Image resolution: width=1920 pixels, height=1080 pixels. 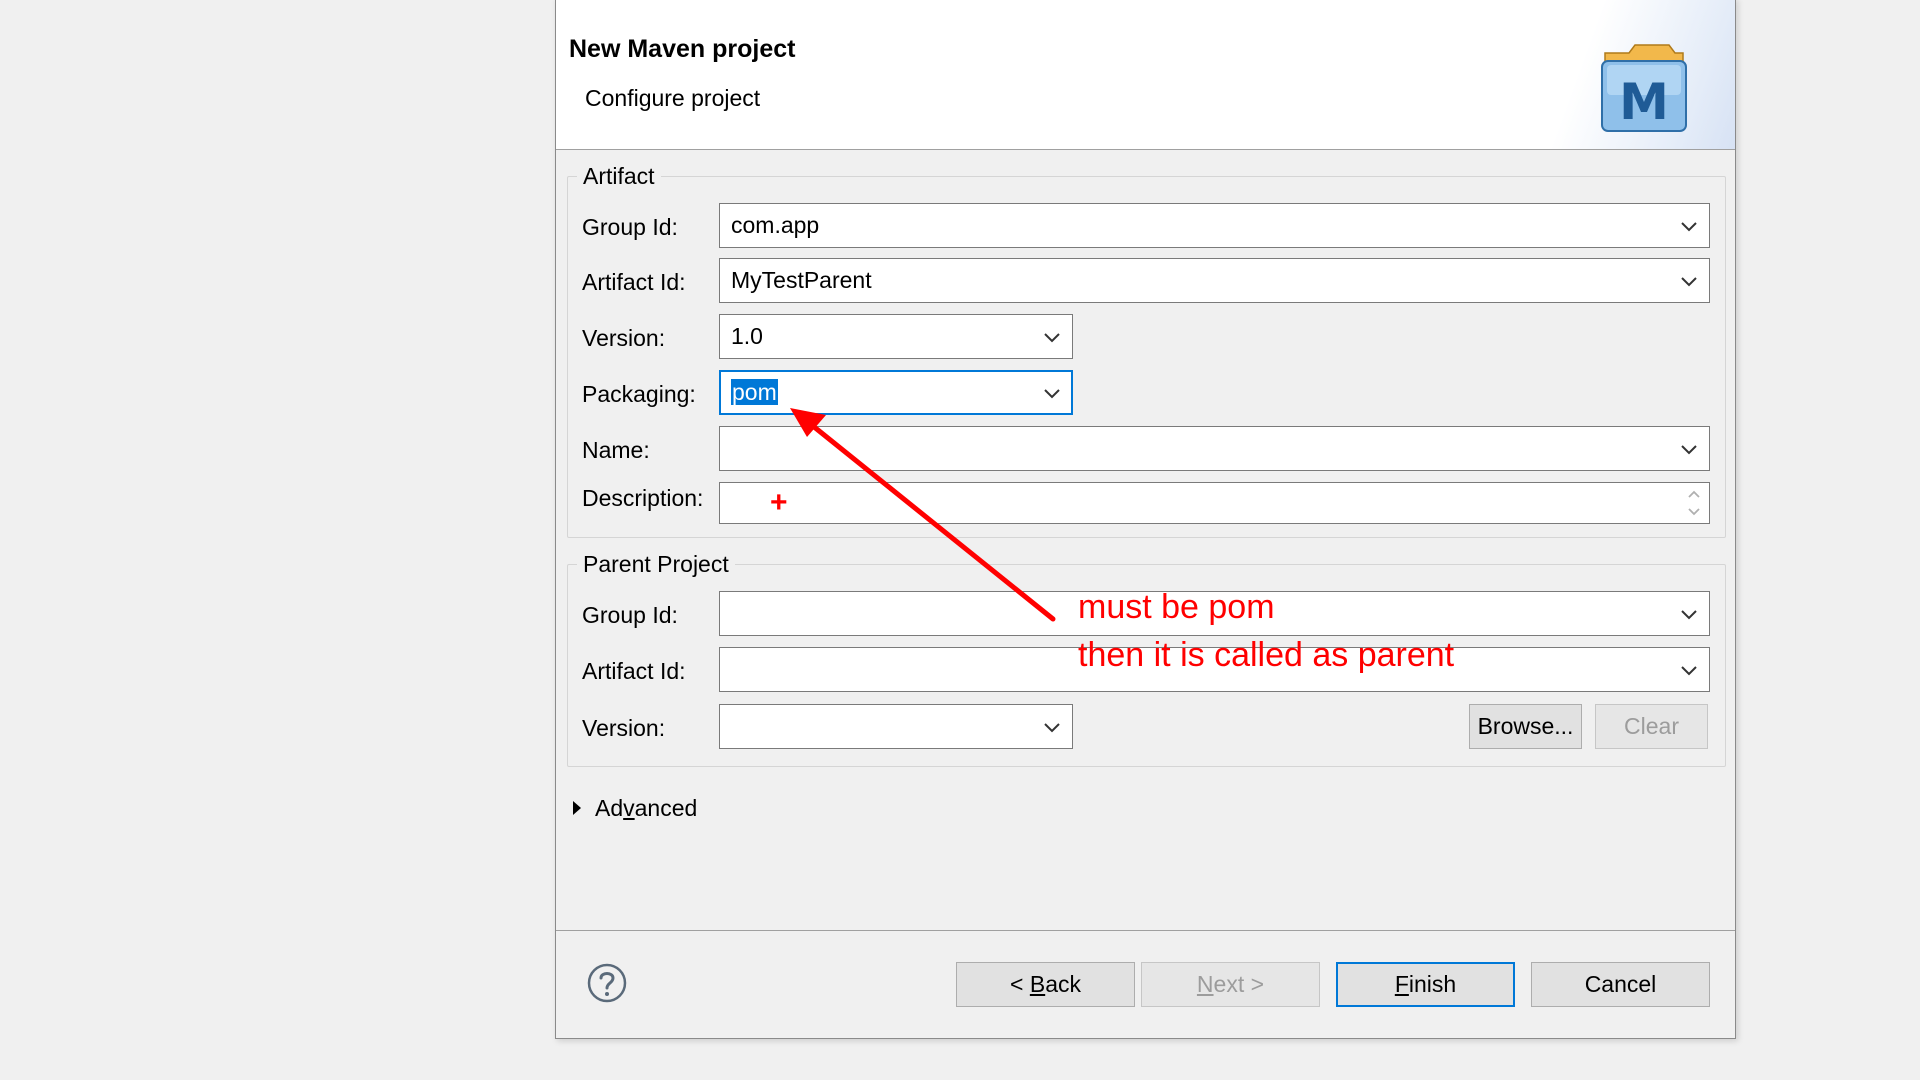 What do you see at coordinates (630, 615) in the screenshot?
I see `parent-group-id-label: Group Id:` at bounding box center [630, 615].